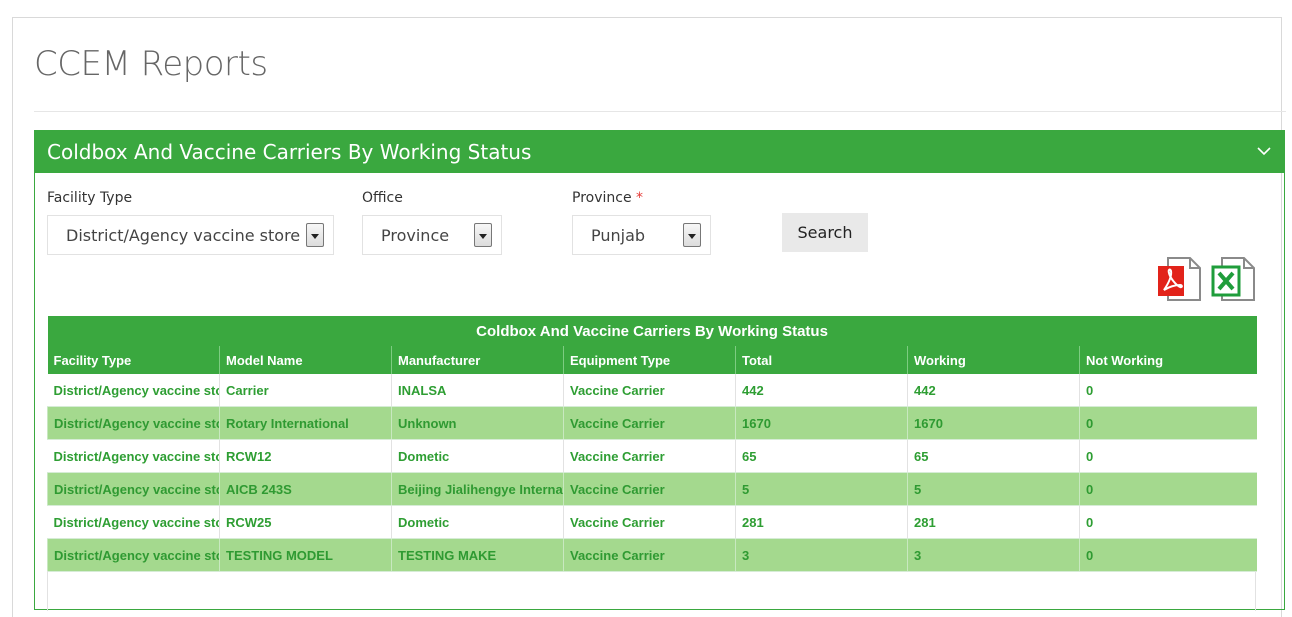 The image size is (1292, 617). Describe the element at coordinates (649, 360) in the screenshot. I see `column-header: Equipment Type` at that location.